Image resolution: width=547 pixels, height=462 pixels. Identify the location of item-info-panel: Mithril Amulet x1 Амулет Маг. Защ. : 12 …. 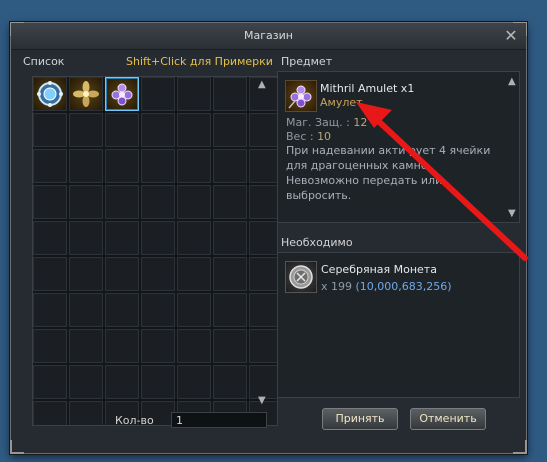
(398, 147).